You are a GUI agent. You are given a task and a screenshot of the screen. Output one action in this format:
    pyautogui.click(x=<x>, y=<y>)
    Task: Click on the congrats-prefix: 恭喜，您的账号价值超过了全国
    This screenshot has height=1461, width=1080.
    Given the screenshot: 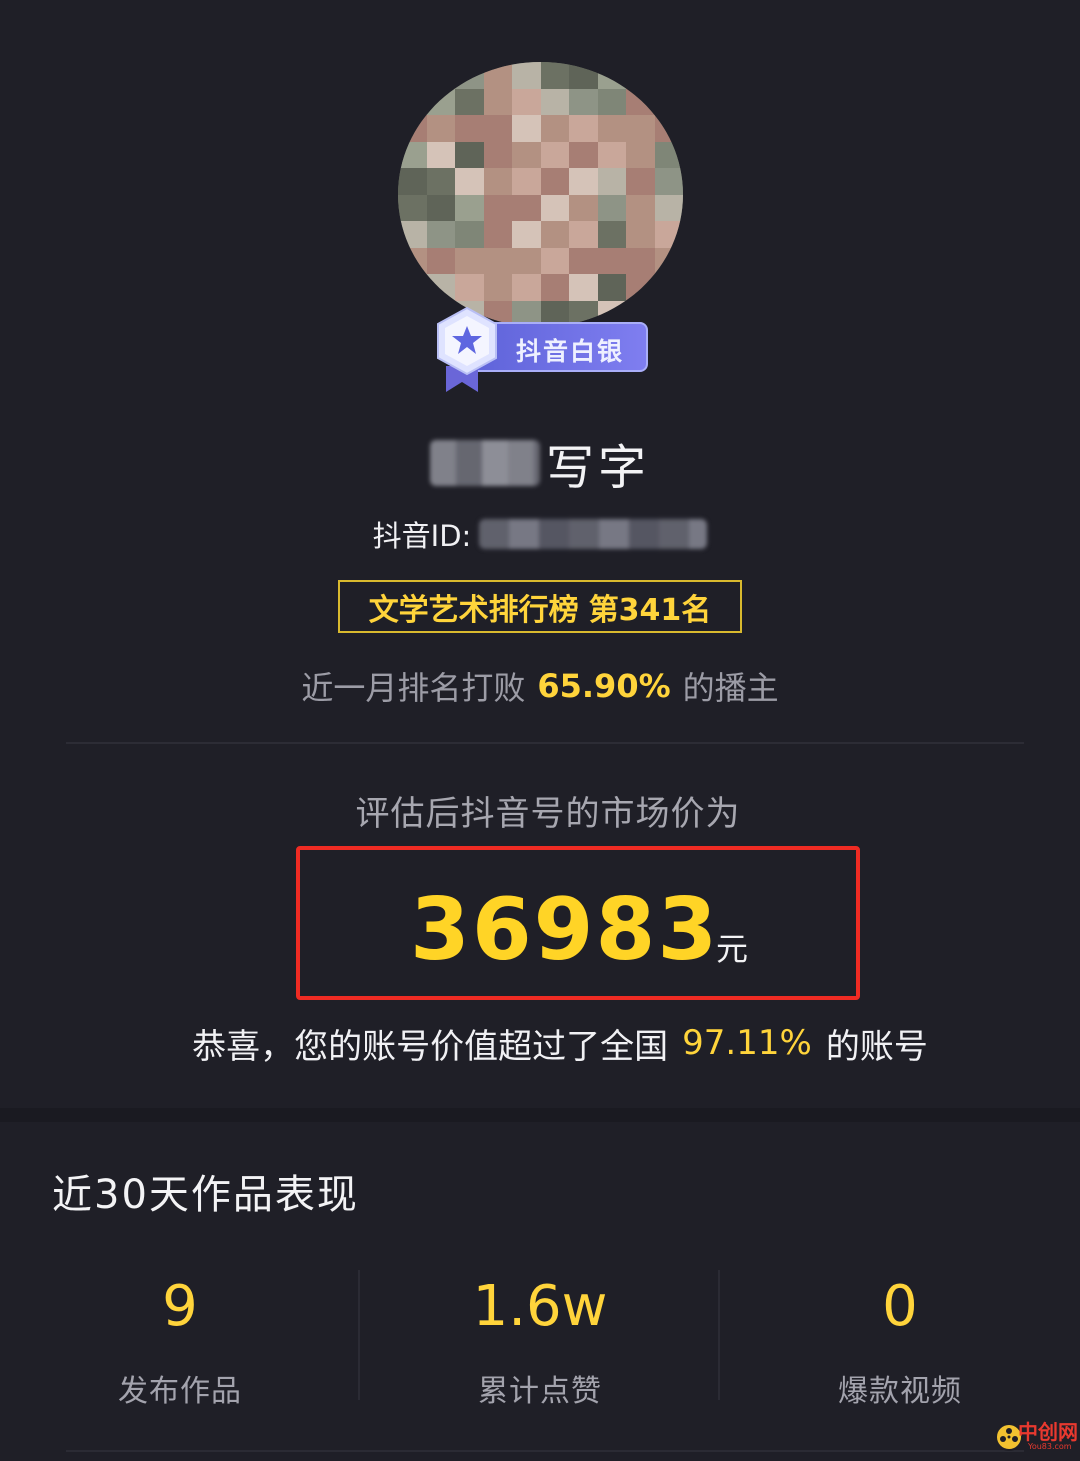 What is the action you would take?
    pyautogui.click(x=430, y=1046)
    